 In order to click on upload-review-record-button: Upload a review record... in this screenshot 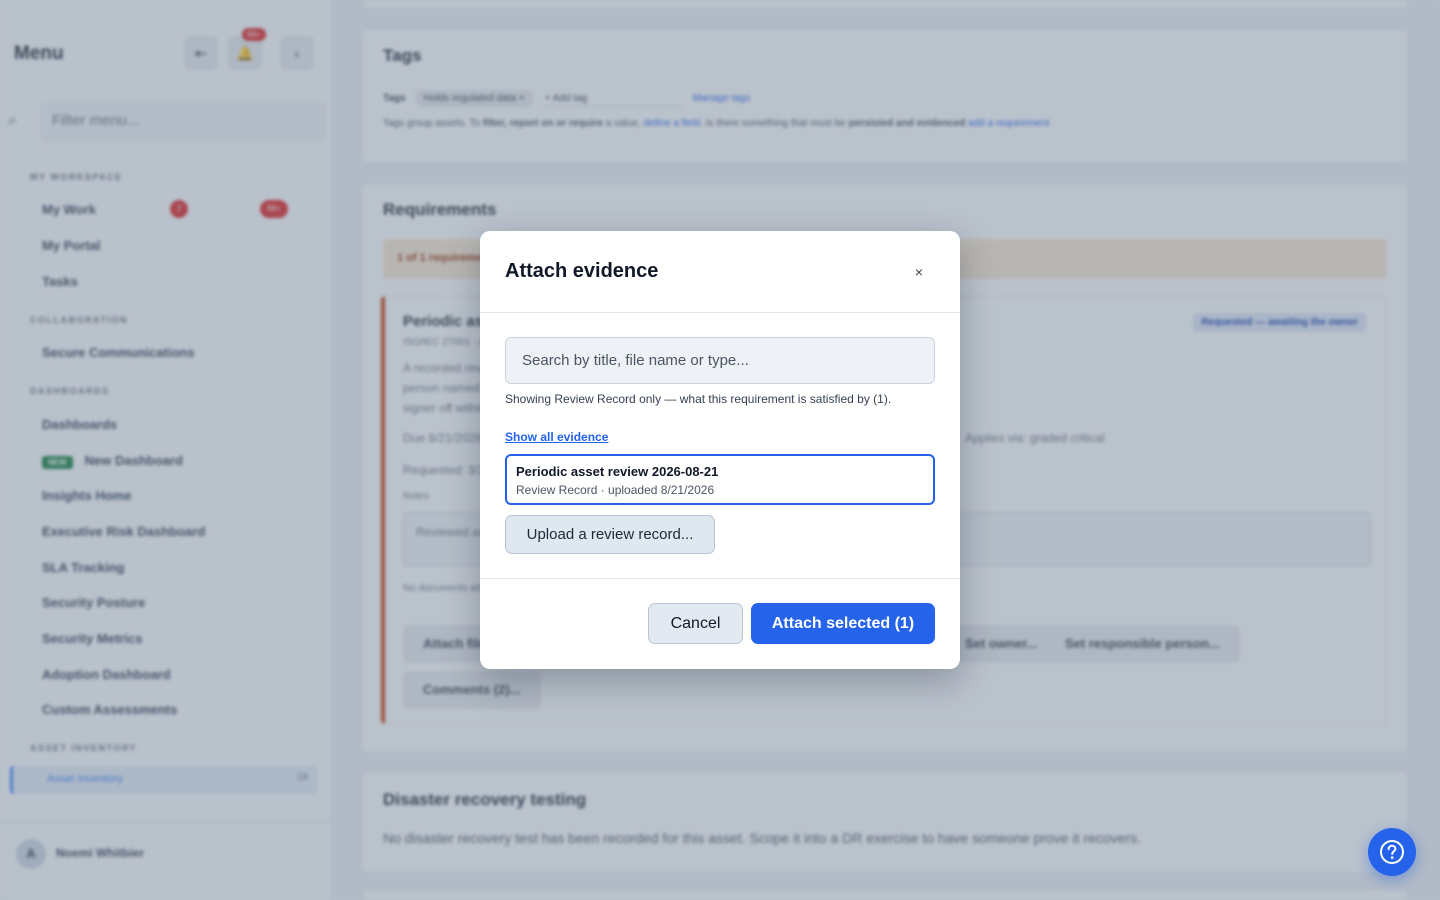, I will do `click(610, 534)`.